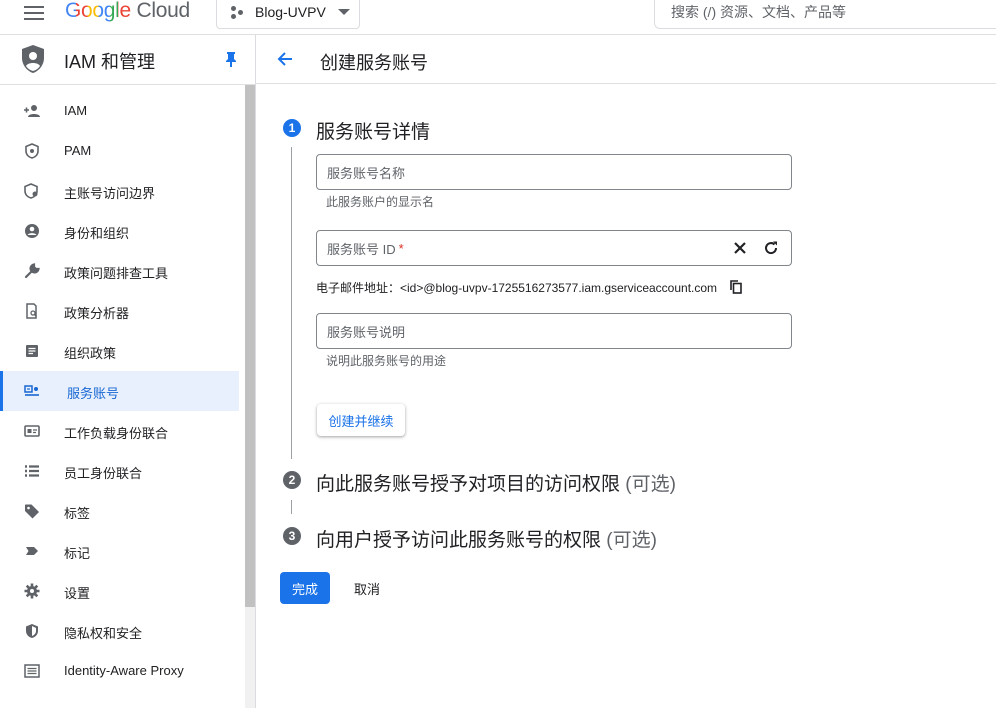 This screenshot has width=996, height=708. What do you see at coordinates (120, 111) in the screenshot?
I see `sidebar-item-iam: IAM` at bounding box center [120, 111].